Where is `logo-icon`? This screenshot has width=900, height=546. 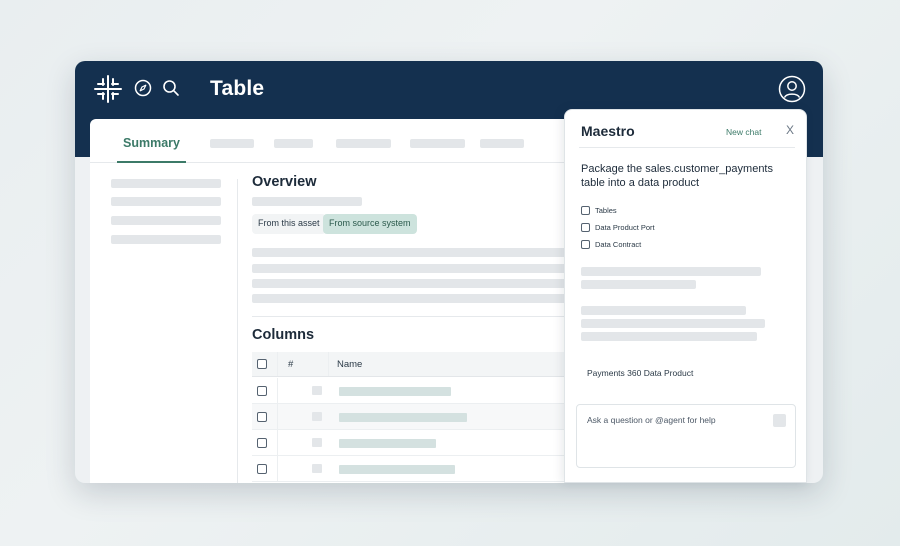 logo-icon is located at coordinates (108, 89).